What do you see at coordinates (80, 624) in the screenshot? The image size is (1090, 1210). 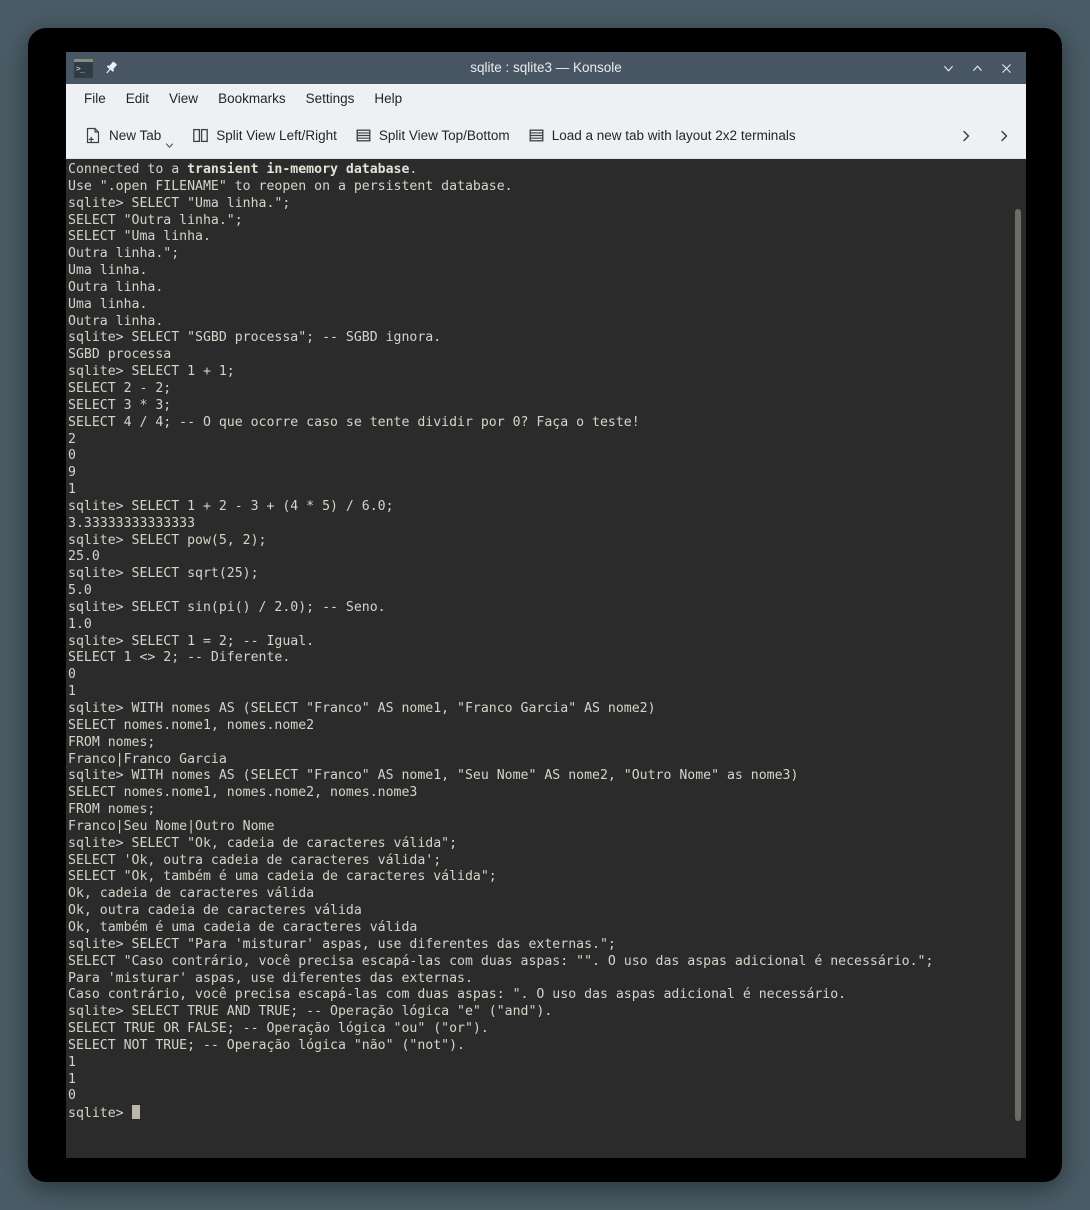 I see `terminal-line: 1.0` at bounding box center [80, 624].